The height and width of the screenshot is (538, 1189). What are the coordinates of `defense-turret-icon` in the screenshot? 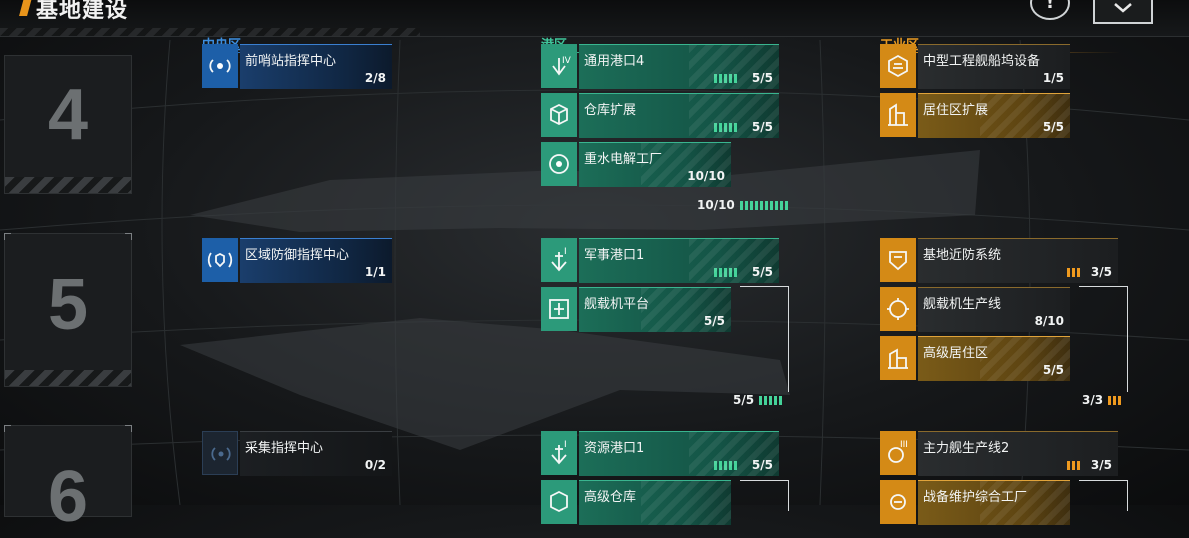 It's located at (898, 260).